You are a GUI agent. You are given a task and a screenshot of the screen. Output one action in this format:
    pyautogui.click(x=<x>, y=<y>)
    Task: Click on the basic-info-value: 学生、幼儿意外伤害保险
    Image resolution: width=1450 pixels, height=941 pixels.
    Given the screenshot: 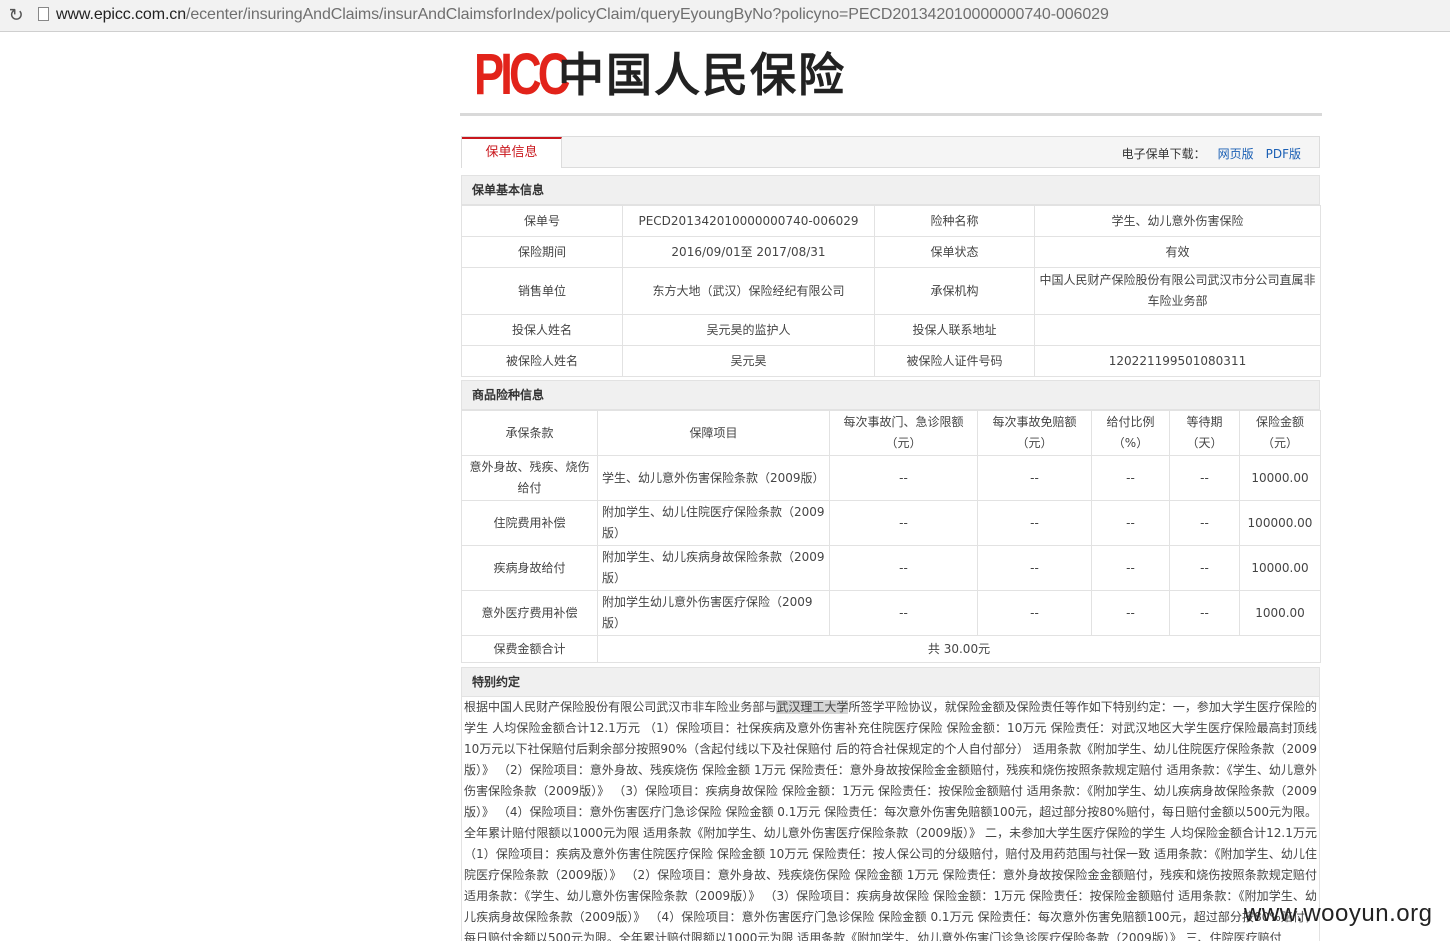 What is the action you would take?
    pyautogui.click(x=1177, y=221)
    